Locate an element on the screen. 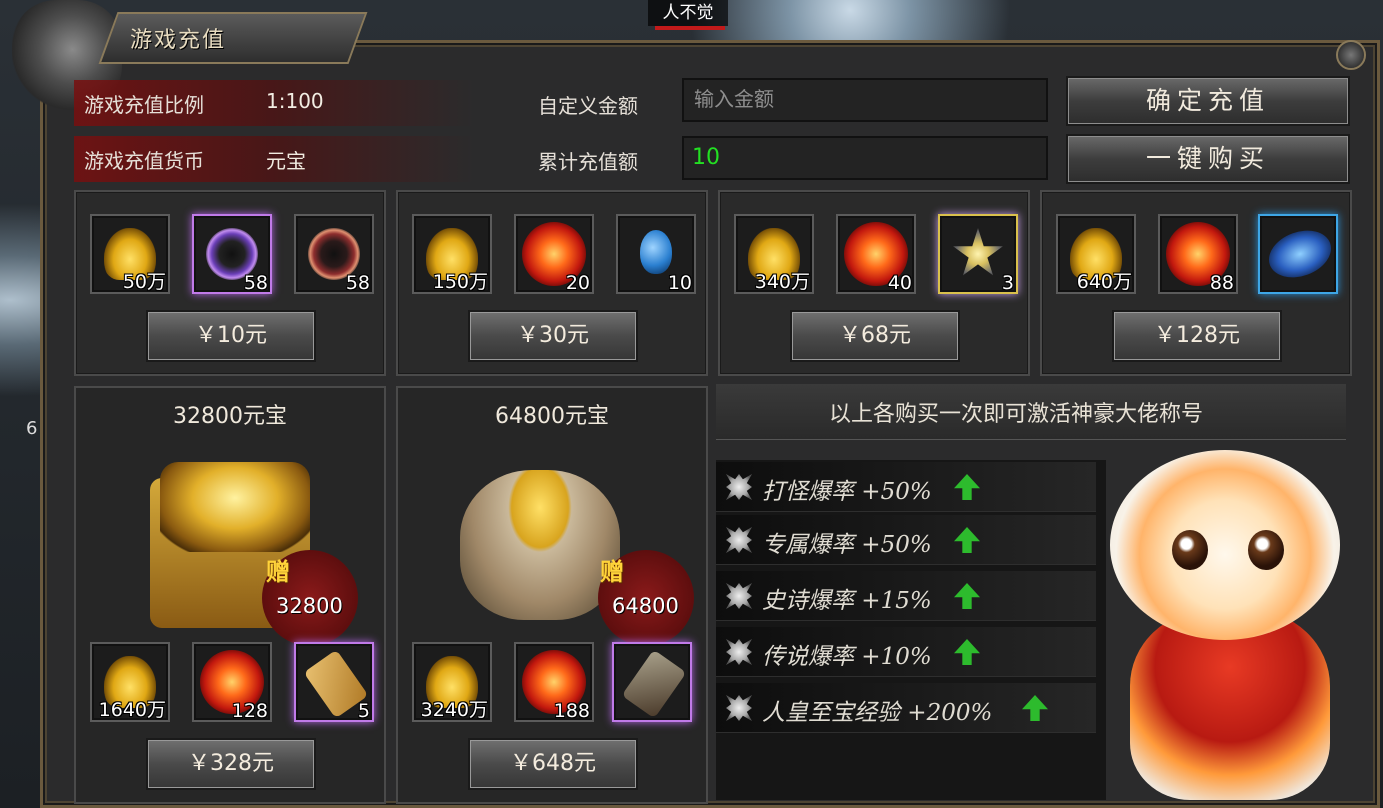 This screenshot has height=808, width=1383. item-qty: 3240万 is located at coordinates (454, 710).